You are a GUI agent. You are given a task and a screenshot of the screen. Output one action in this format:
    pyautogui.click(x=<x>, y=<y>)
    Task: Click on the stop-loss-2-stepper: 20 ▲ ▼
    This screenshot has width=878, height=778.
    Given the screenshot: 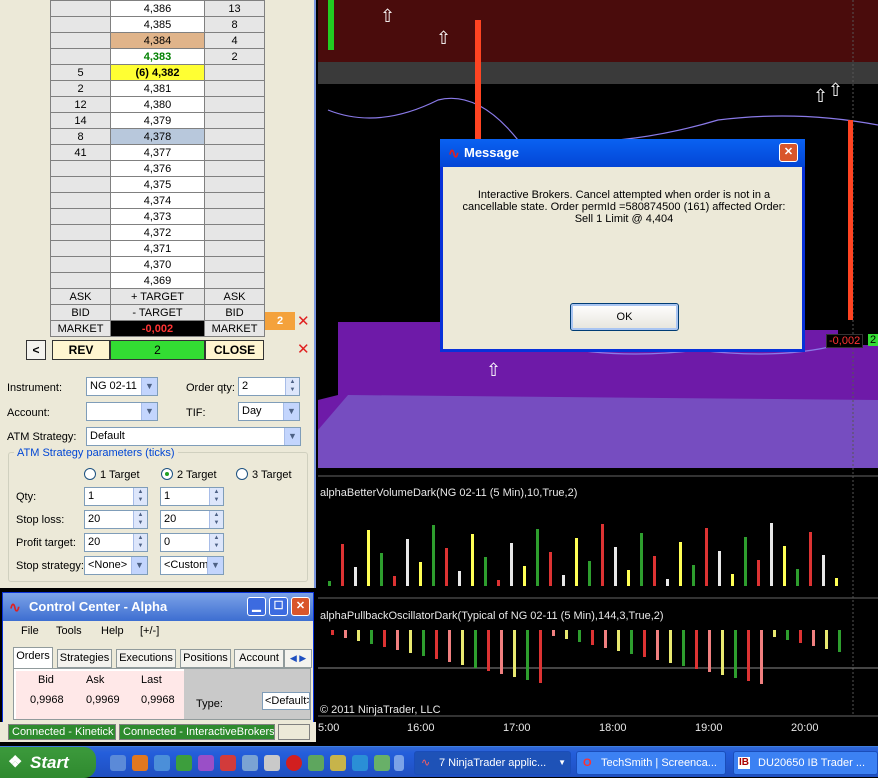 What is the action you would take?
    pyautogui.click(x=192, y=519)
    